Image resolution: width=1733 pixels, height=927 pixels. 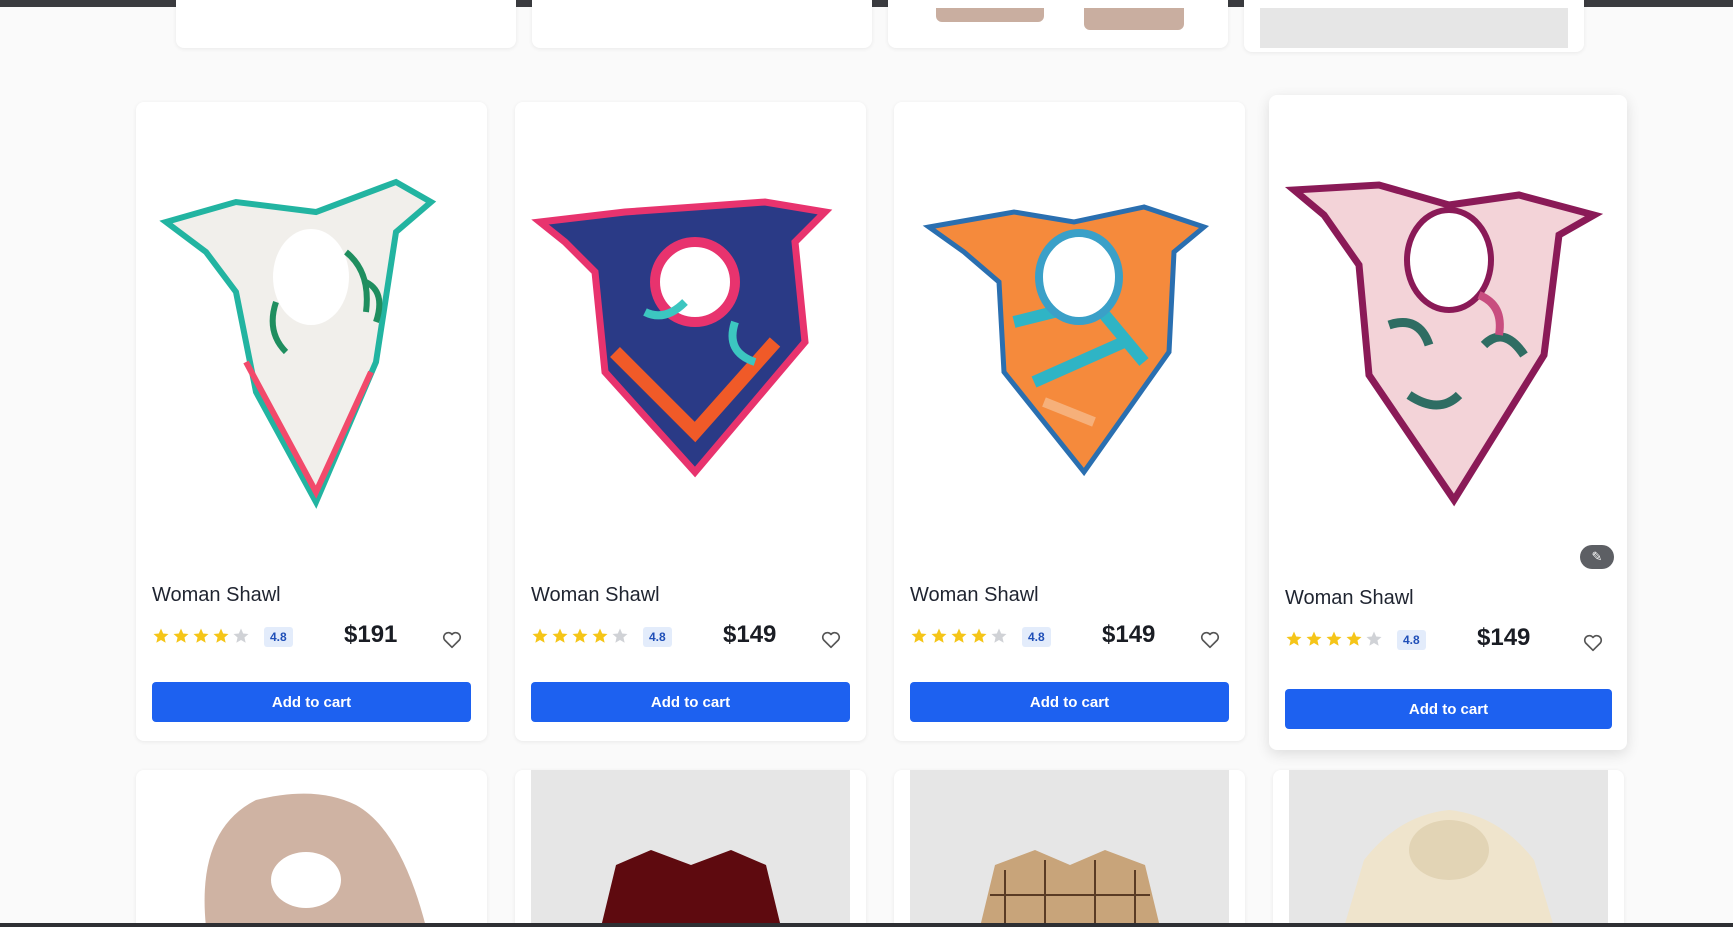 What do you see at coordinates (866, 925) in the screenshot?
I see `browser-bottom-edge` at bounding box center [866, 925].